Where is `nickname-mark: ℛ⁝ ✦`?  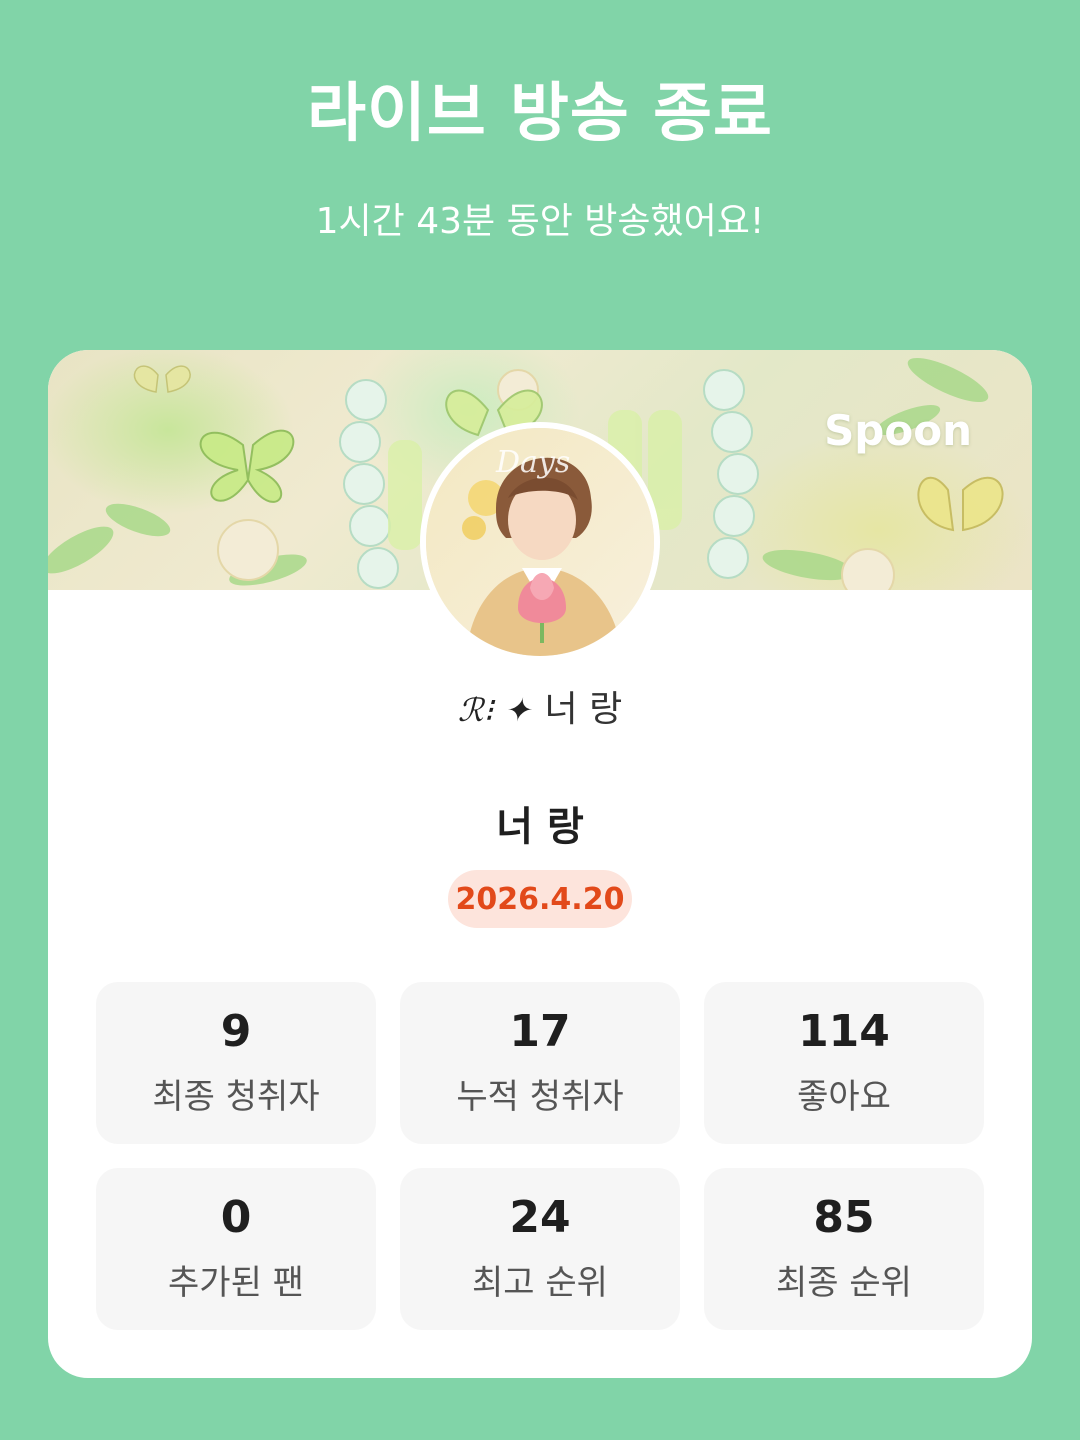
nickname-mark: ℛ⁝ ✦ is located at coordinates (494, 710).